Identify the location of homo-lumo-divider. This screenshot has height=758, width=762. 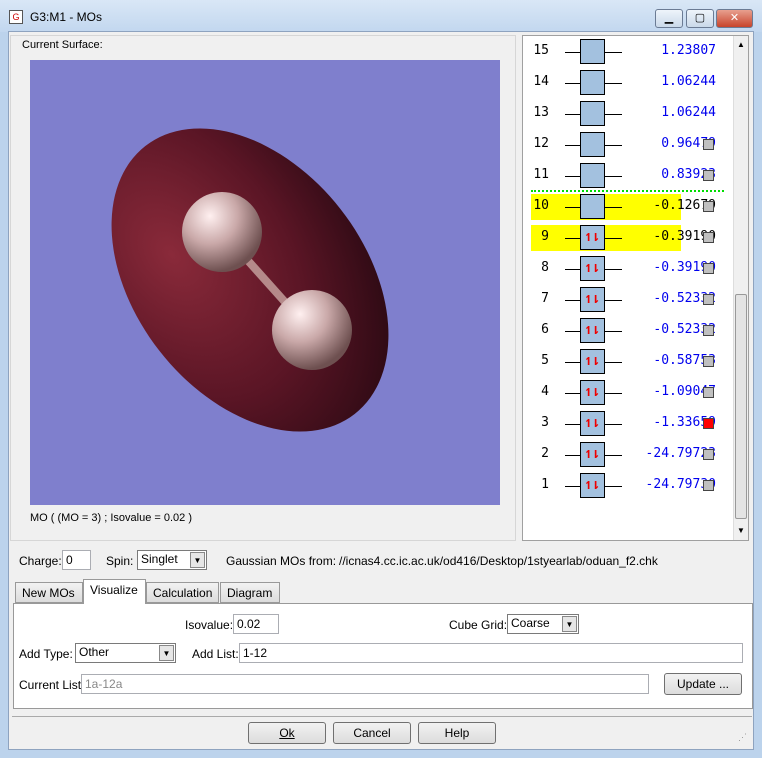
(627, 191).